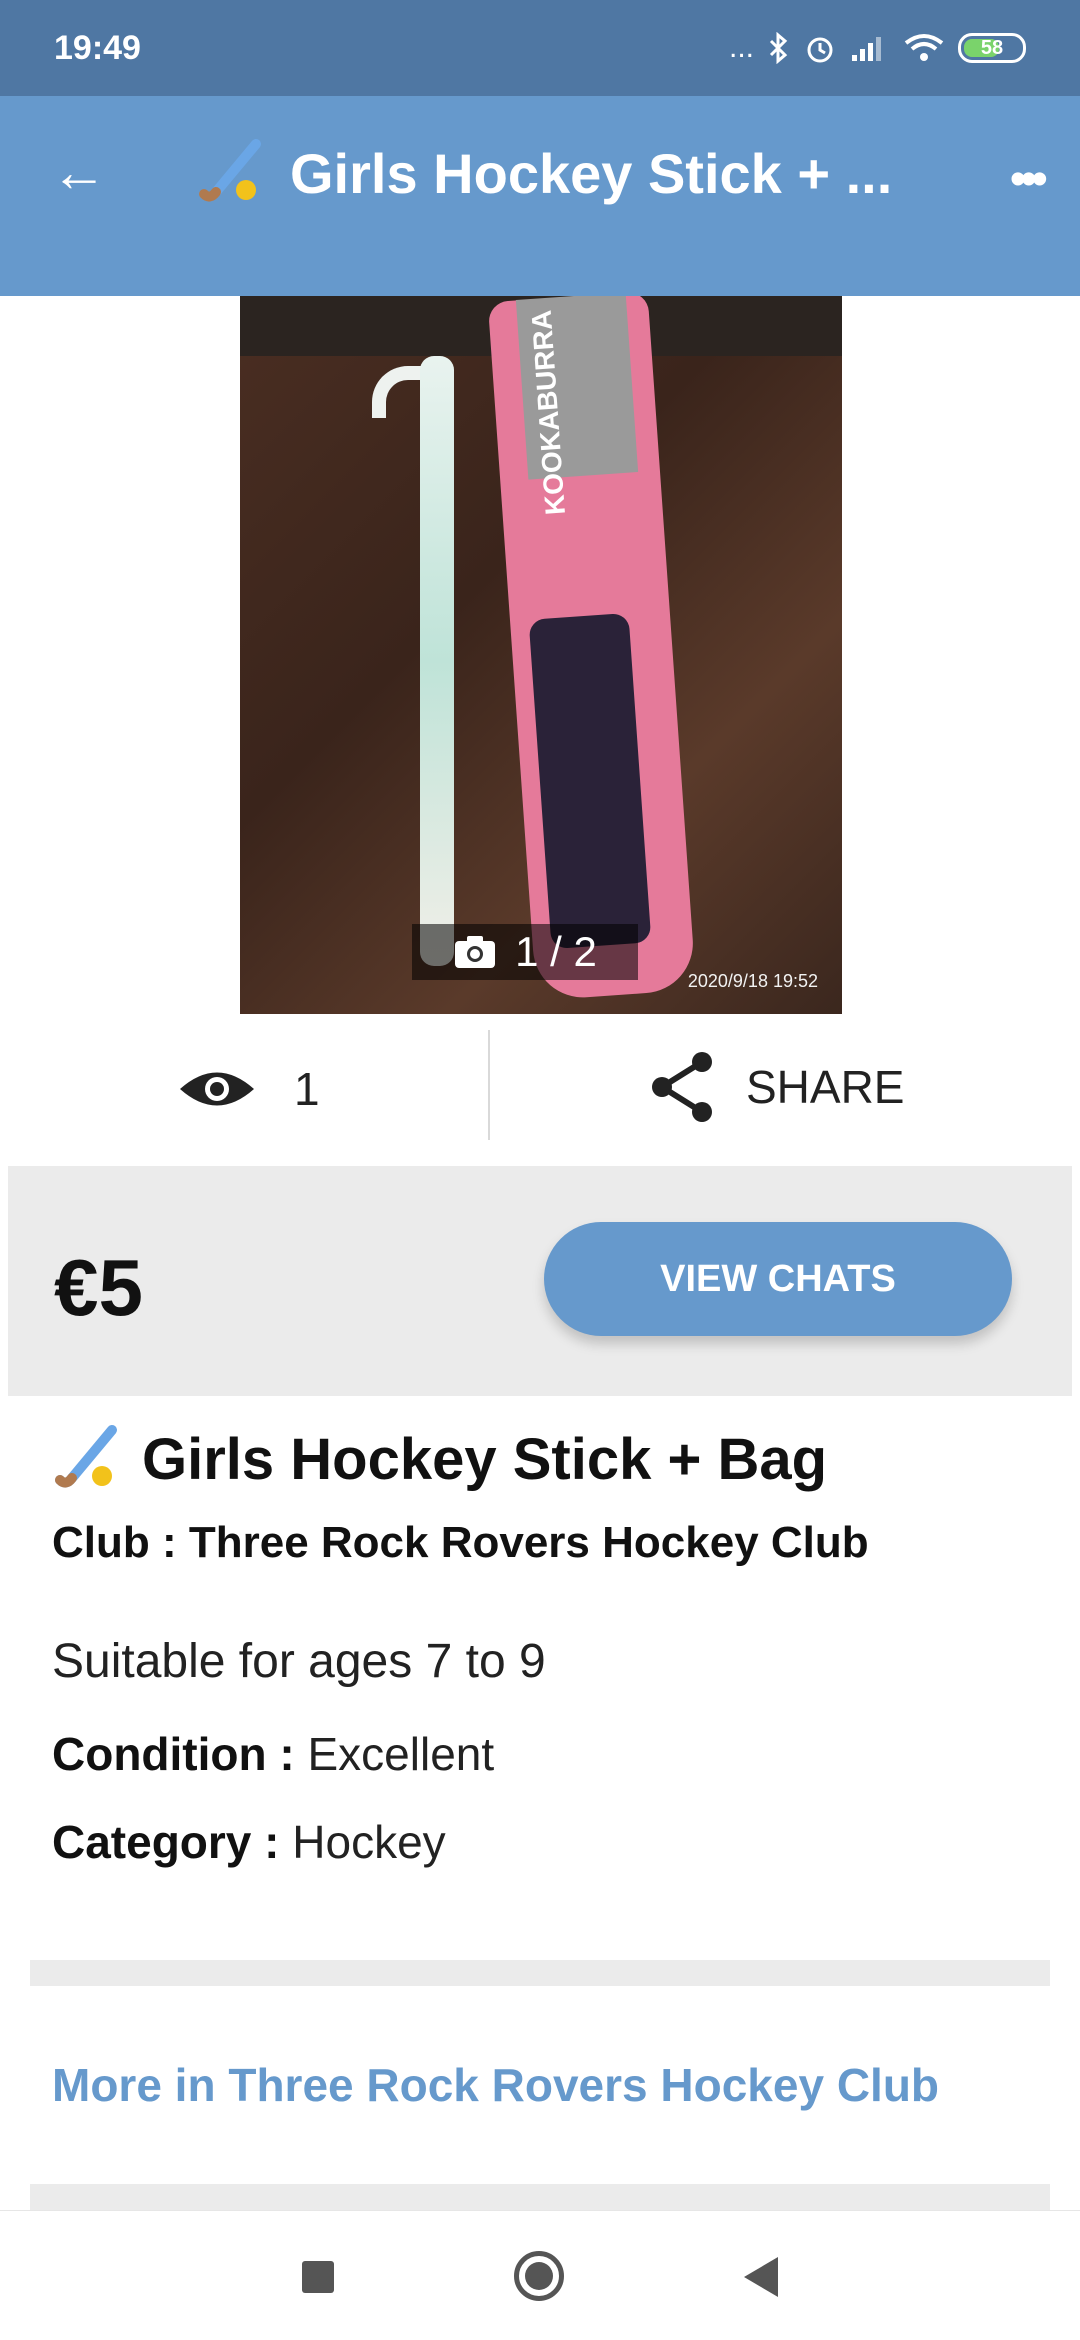  Describe the element at coordinates (778, 48) in the screenshot. I see `bluetooth-icon` at that location.